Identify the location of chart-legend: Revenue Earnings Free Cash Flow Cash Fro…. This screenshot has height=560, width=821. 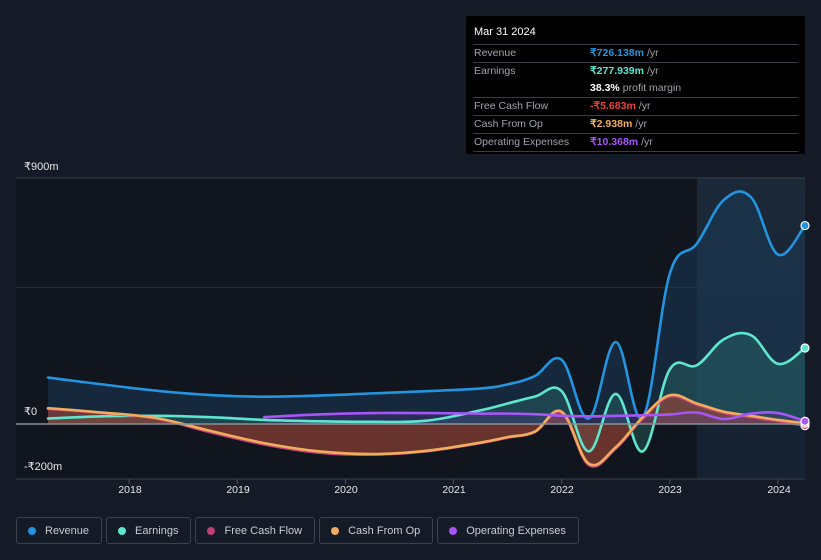
(297, 530).